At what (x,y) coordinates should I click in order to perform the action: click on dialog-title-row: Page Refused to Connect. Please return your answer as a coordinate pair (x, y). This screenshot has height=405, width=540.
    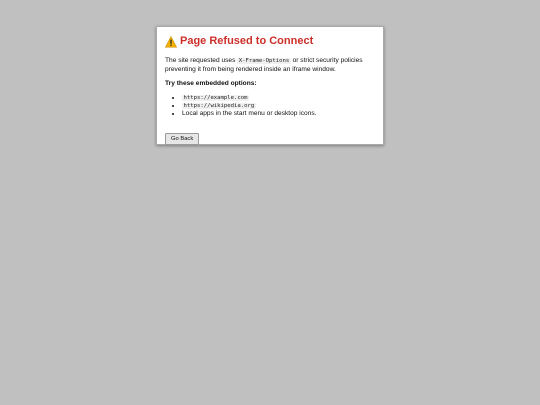
    Looking at the image, I should click on (269, 41).